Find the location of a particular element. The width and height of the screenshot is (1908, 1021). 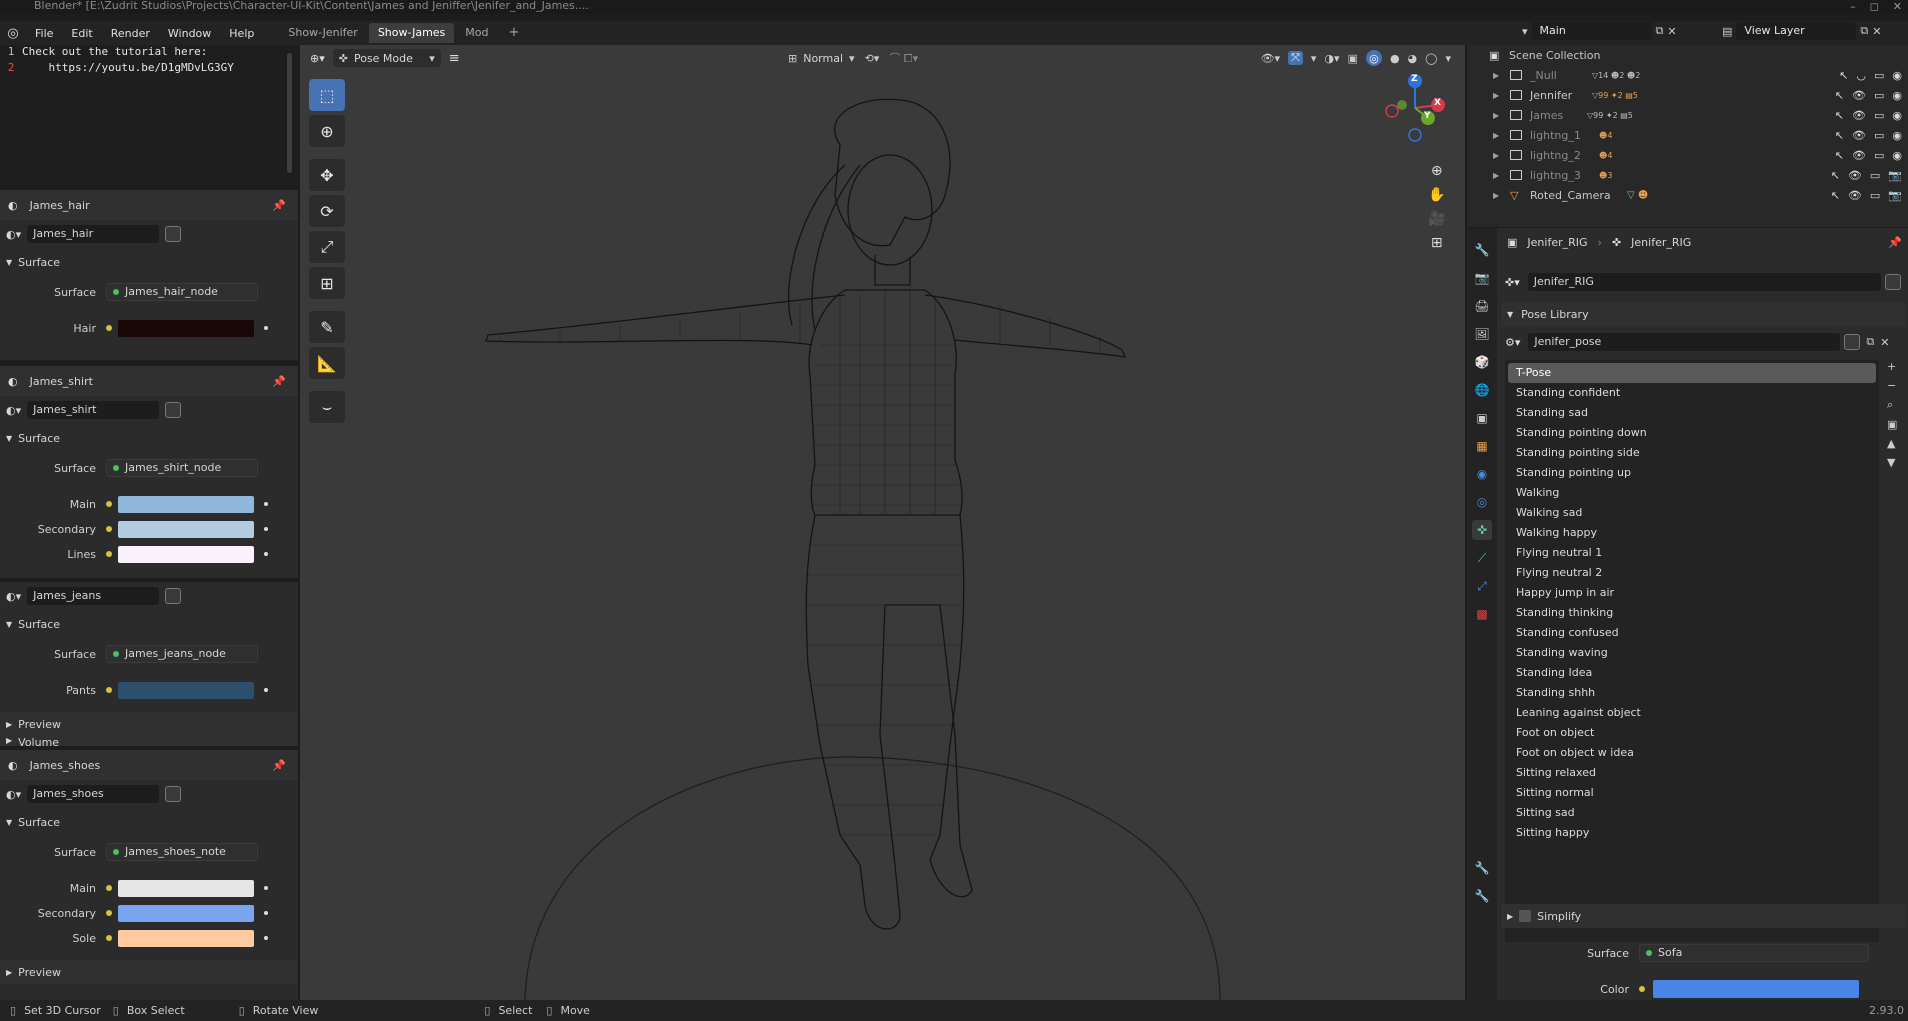

material-selector: ◐▾ James_jeans is located at coordinates (149, 596).